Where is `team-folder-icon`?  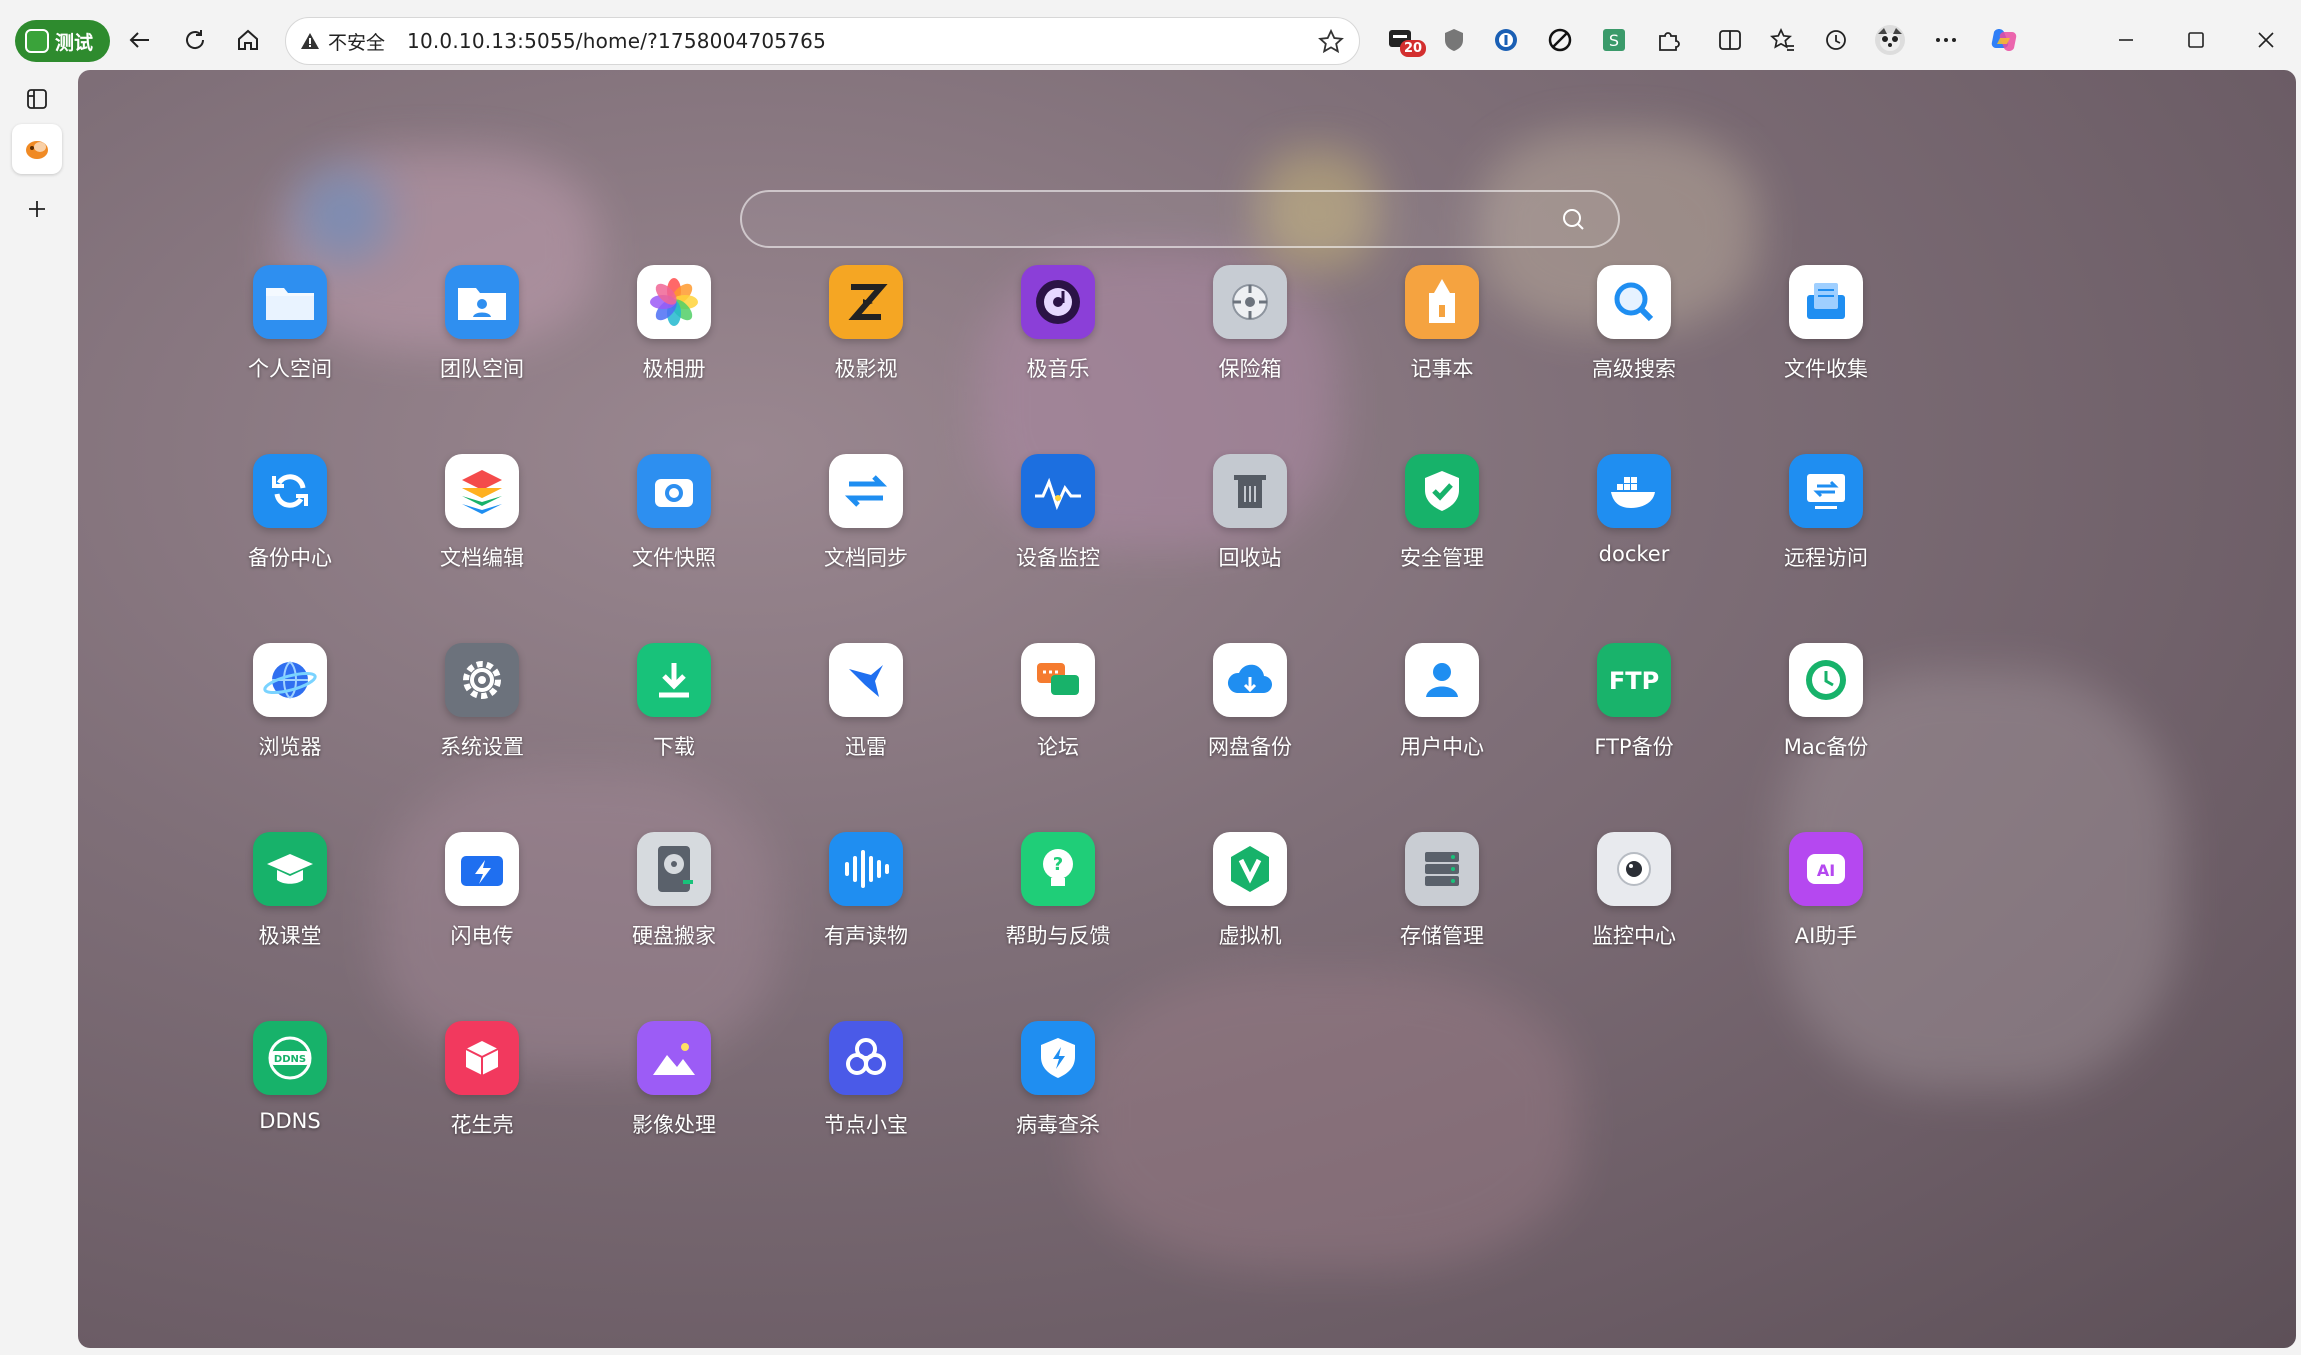
team-folder-icon is located at coordinates (482, 302).